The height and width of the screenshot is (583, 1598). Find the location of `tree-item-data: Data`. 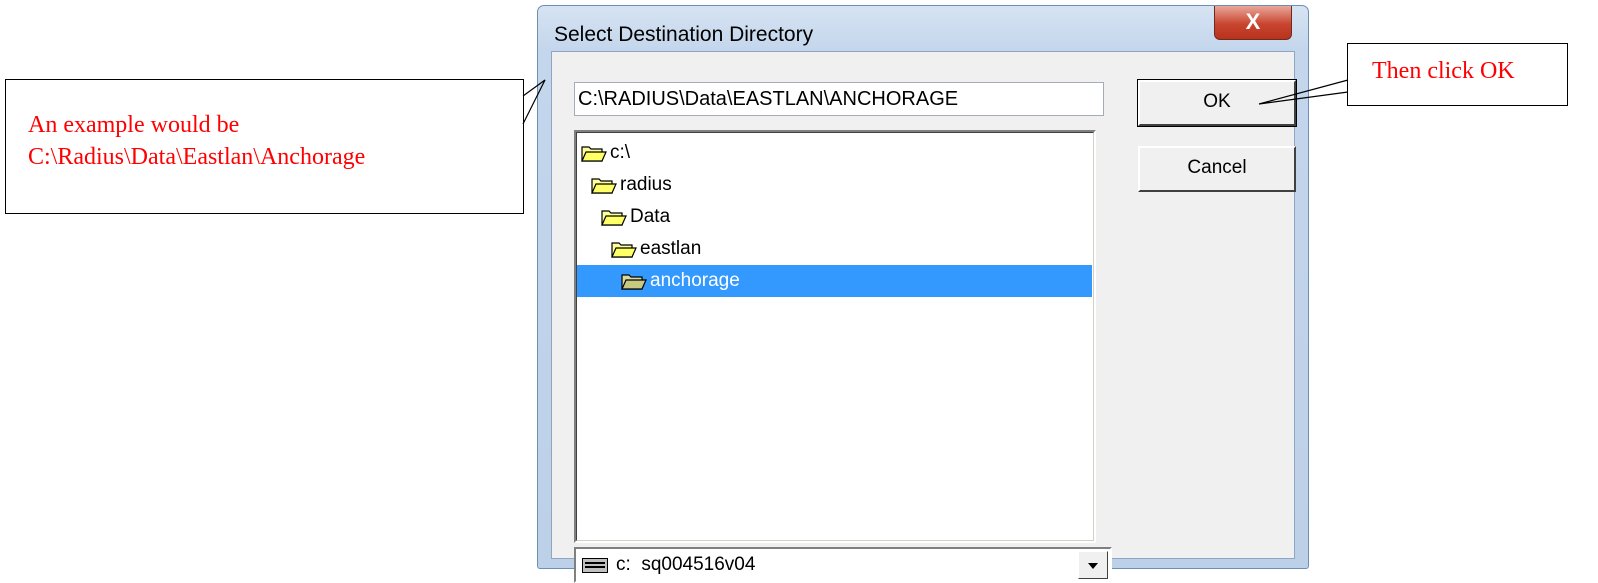

tree-item-data: Data is located at coordinates (635, 217).